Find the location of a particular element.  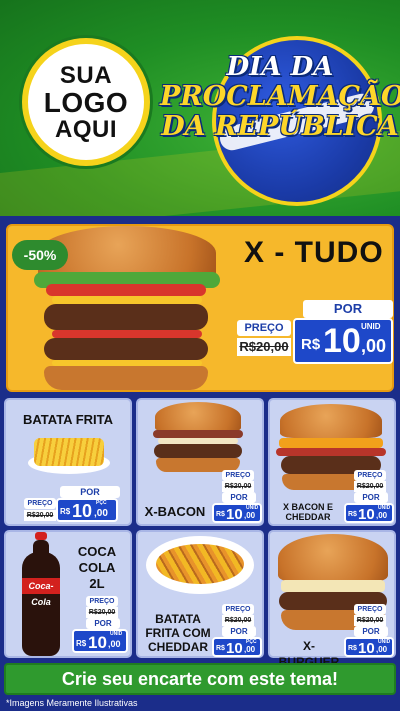

product-name-line1: COCA is located at coordinates (97, 551).